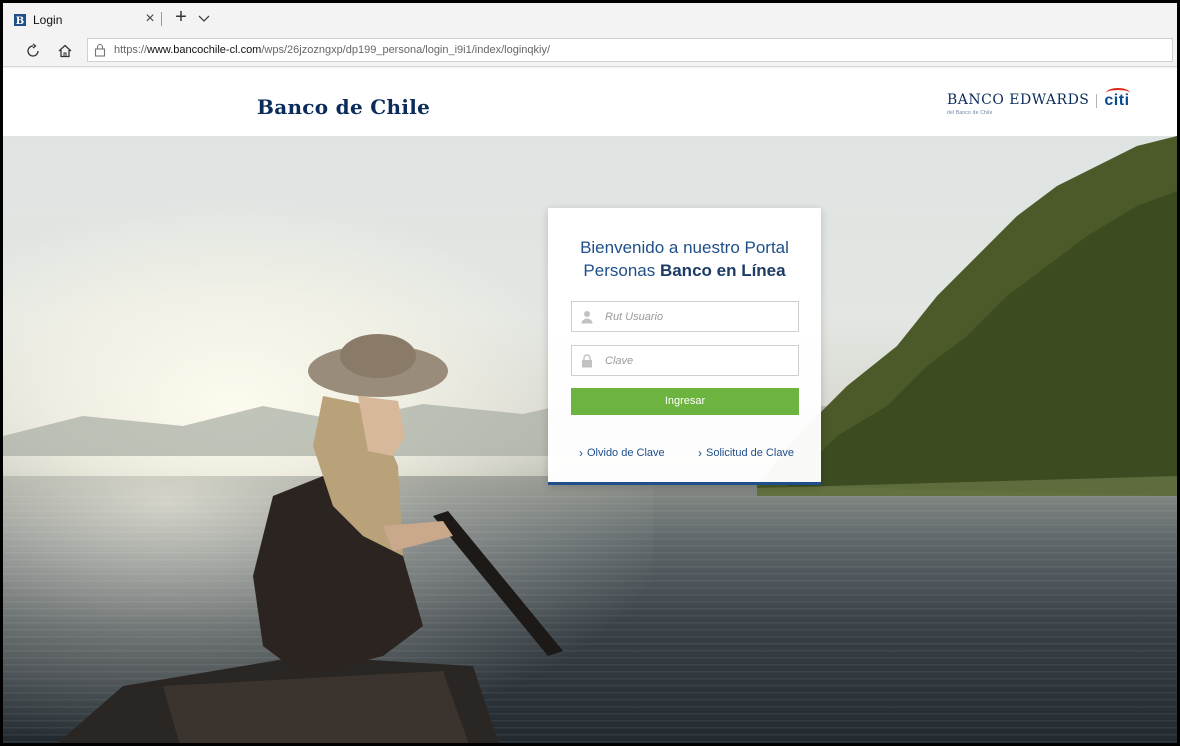 This screenshot has height=746, width=1180. Describe the element at coordinates (722, 270) in the screenshot. I see `welcome-line-2-bold: Banco en Línea` at that location.